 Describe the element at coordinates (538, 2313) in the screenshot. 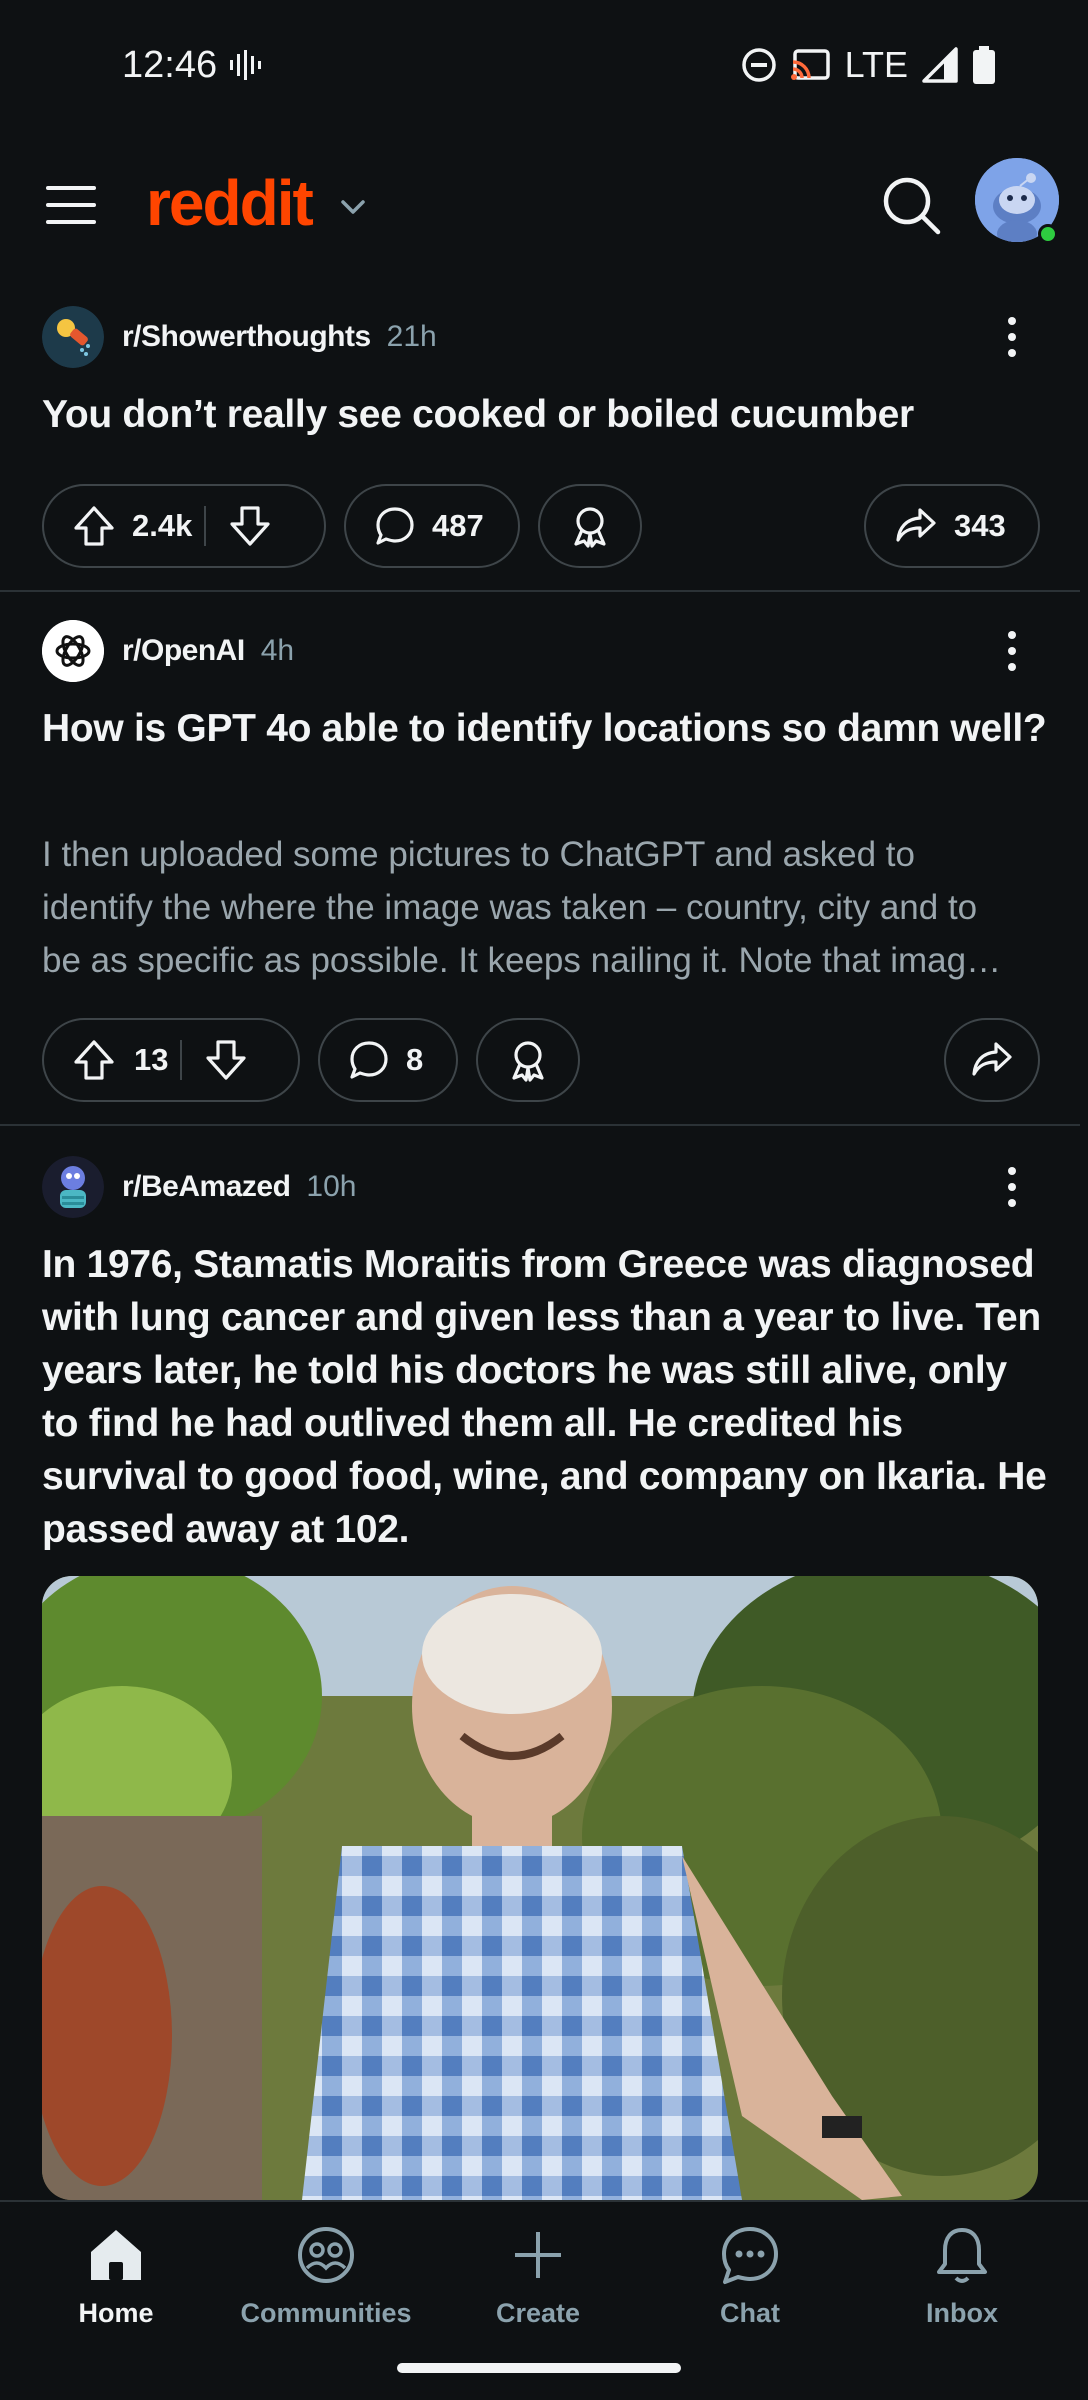

I see `nav-label: Create` at that location.